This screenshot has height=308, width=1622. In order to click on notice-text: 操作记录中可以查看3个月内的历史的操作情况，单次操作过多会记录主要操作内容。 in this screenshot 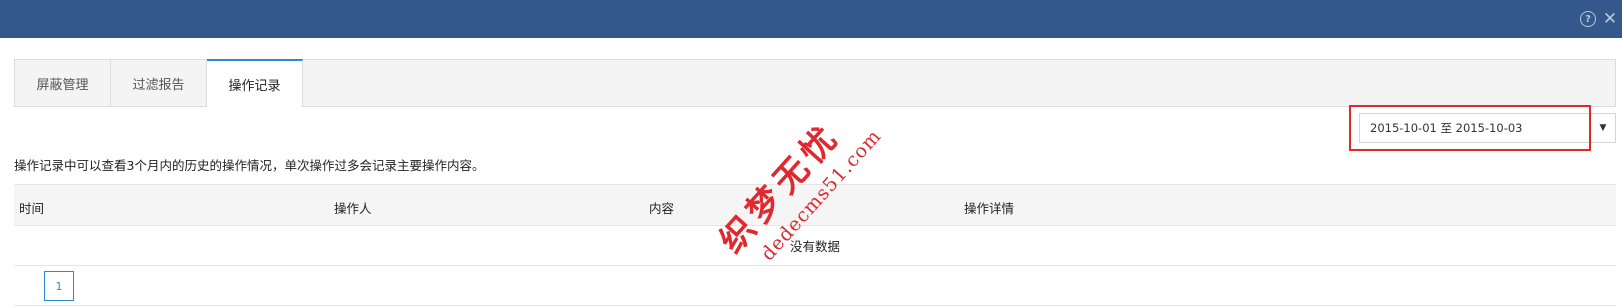, I will do `click(249, 165)`.